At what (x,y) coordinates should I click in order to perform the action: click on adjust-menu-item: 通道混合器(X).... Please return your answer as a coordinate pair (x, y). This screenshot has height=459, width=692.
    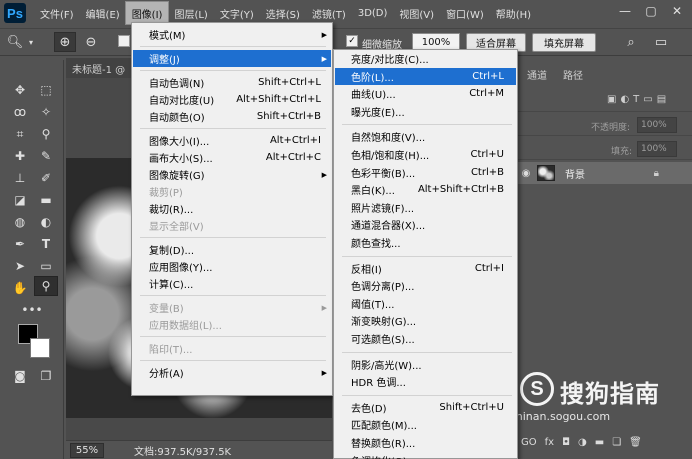
    Looking at the image, I should click on (425, 224).